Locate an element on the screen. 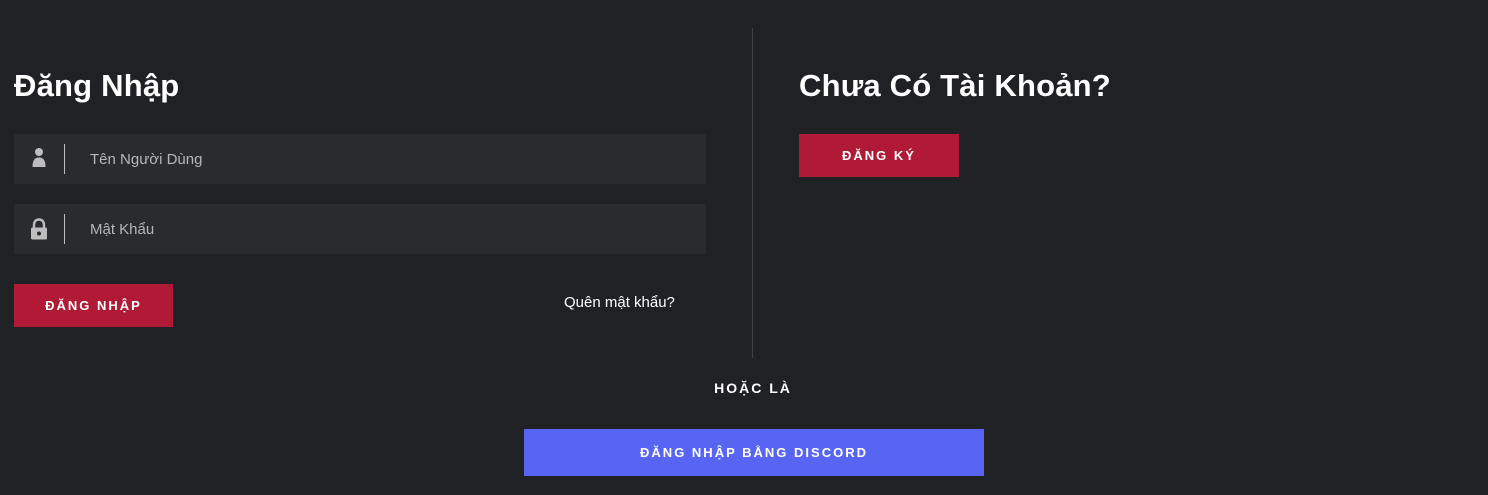 This screenshot has height=495, width=1488. username-input is located at coordinates (381, 159).